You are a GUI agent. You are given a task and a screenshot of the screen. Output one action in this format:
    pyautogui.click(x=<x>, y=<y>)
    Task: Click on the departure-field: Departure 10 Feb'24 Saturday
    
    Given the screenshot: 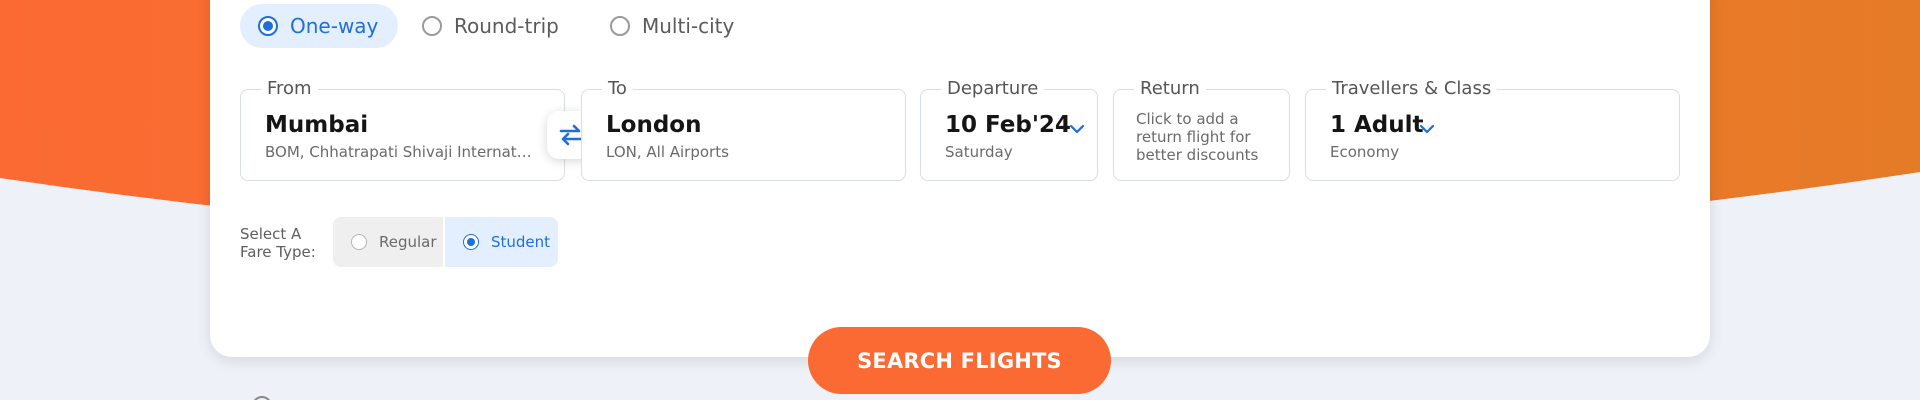 What is the action you would take?
    pyautogui.click(x=1009, y=129)
    